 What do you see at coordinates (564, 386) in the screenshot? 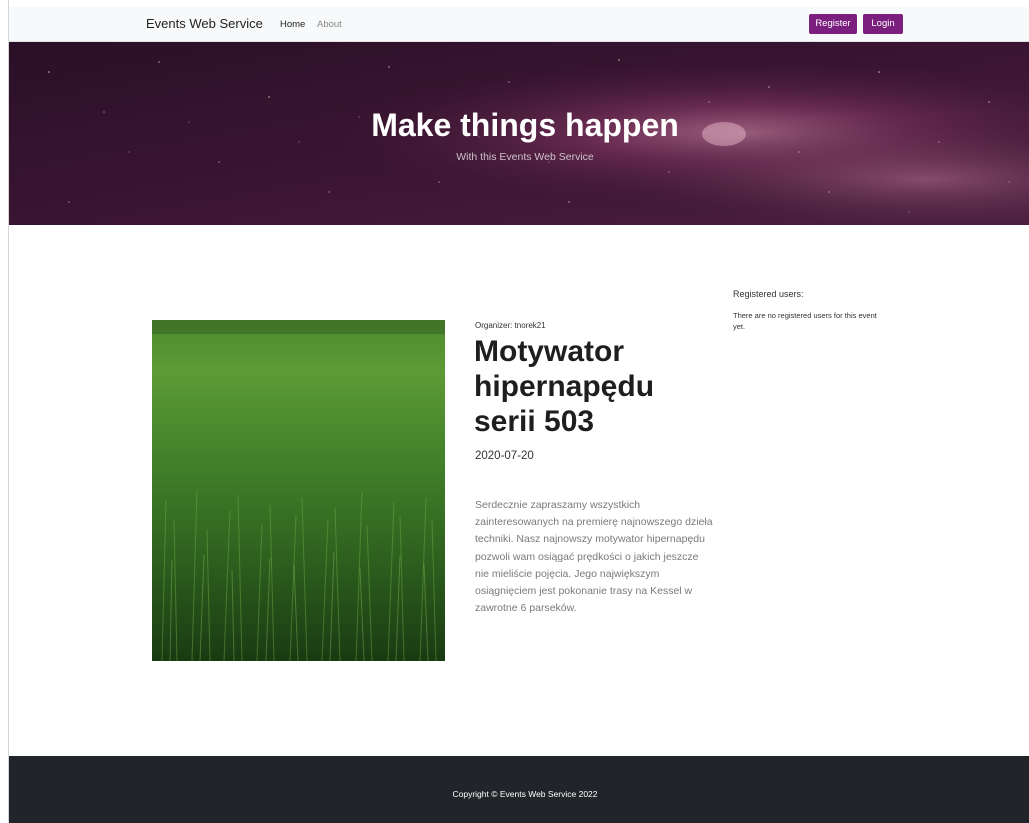
I see `event-title: Motywator hipernapędu serii 503` at bounding box center [564, 386].